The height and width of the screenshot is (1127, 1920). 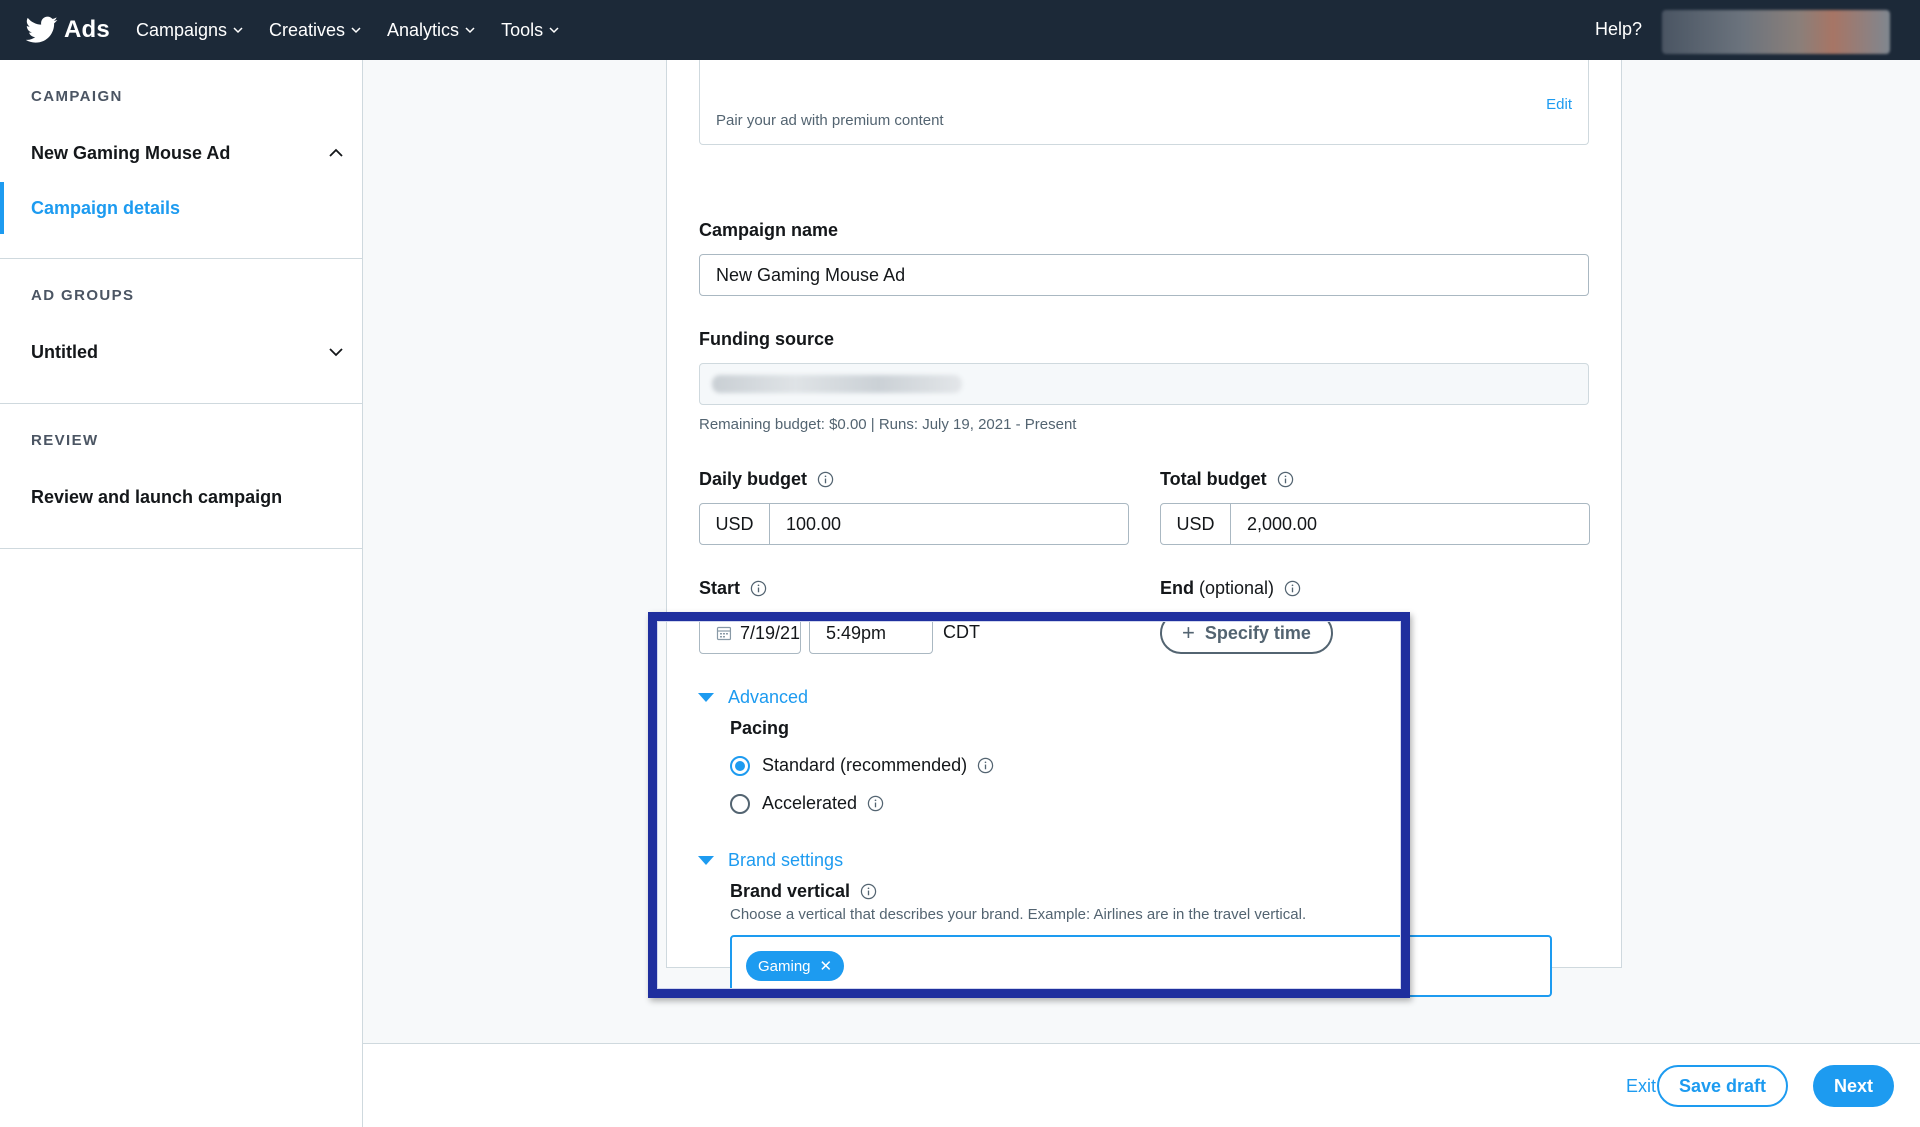 I want to click on footer-bar: Exit Save draft Next, so click(x=1141, y=1085).